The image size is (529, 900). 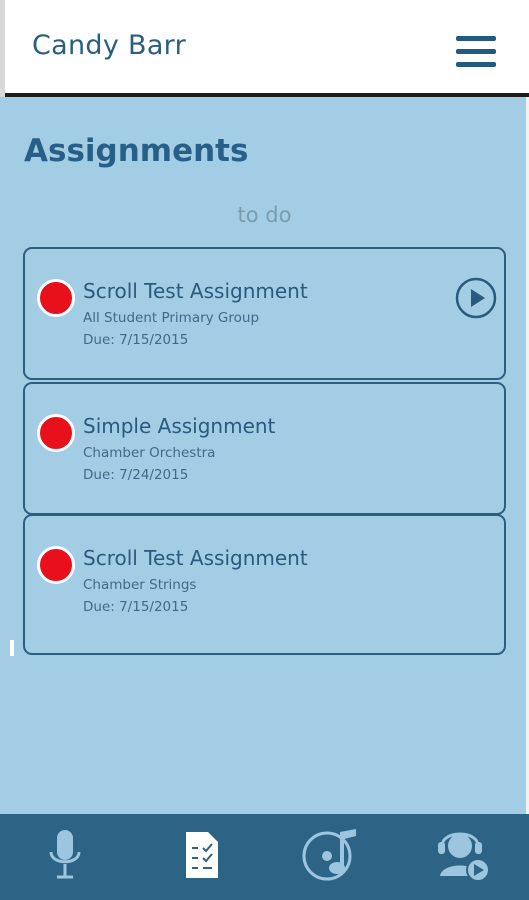 What do you see at coordinates (179, 426) in the screenshot?
I see `assignment-title: Simple Assignment` at bounding box center [179, 426].